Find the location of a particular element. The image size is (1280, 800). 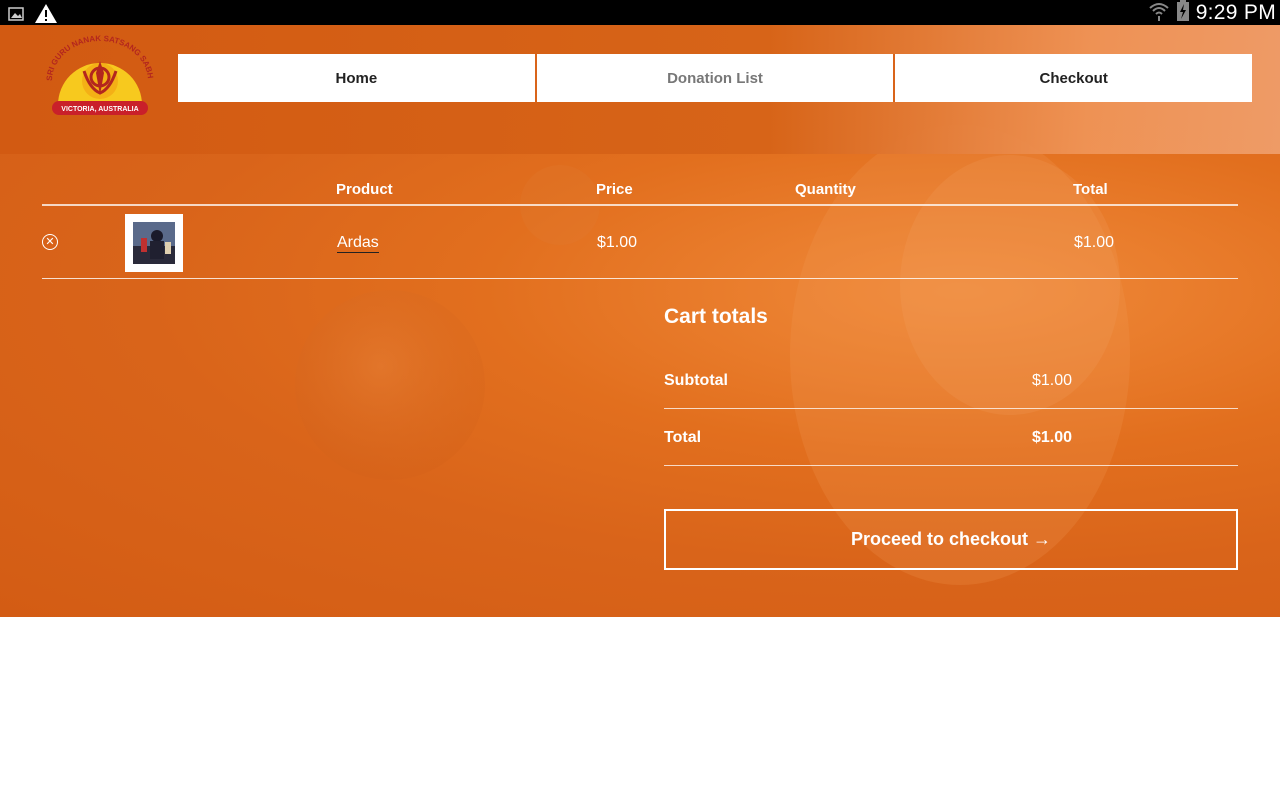

total-row: Total $1.00 is located at coordinates (951, 437).